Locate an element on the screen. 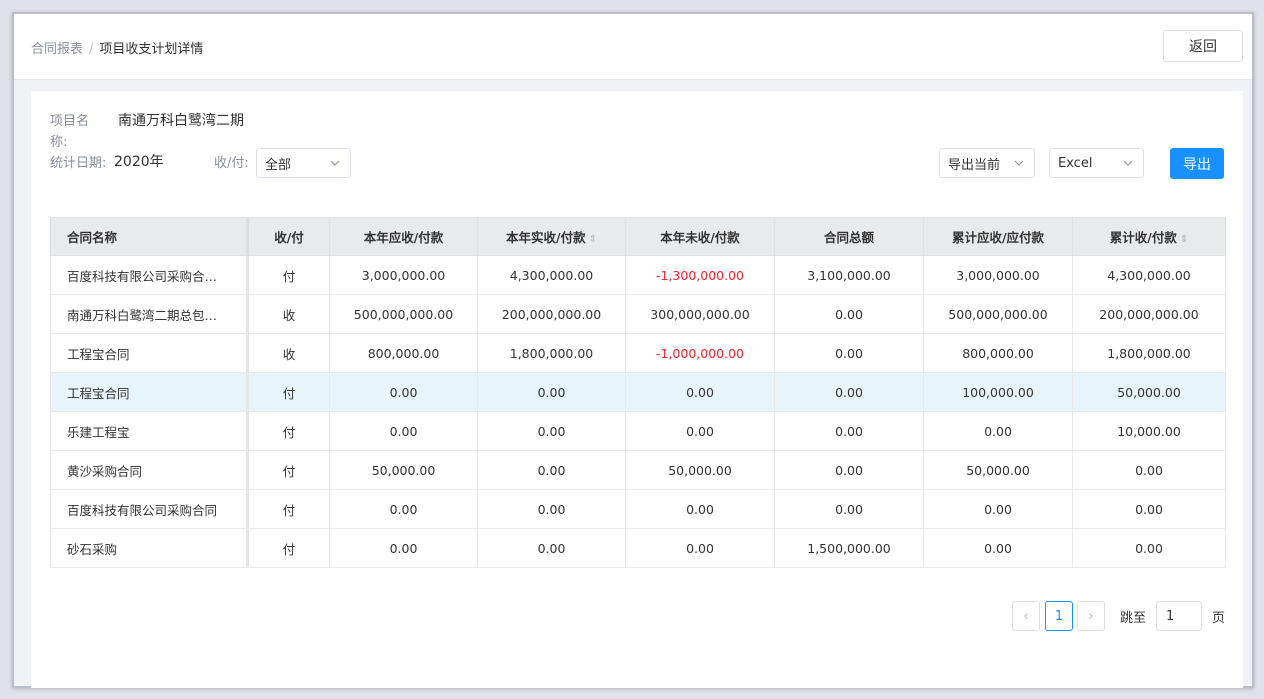 The width and height of the screenshot is (1264, 699). header-contract-total: 合同总额 is located at coordinates (849, 236).